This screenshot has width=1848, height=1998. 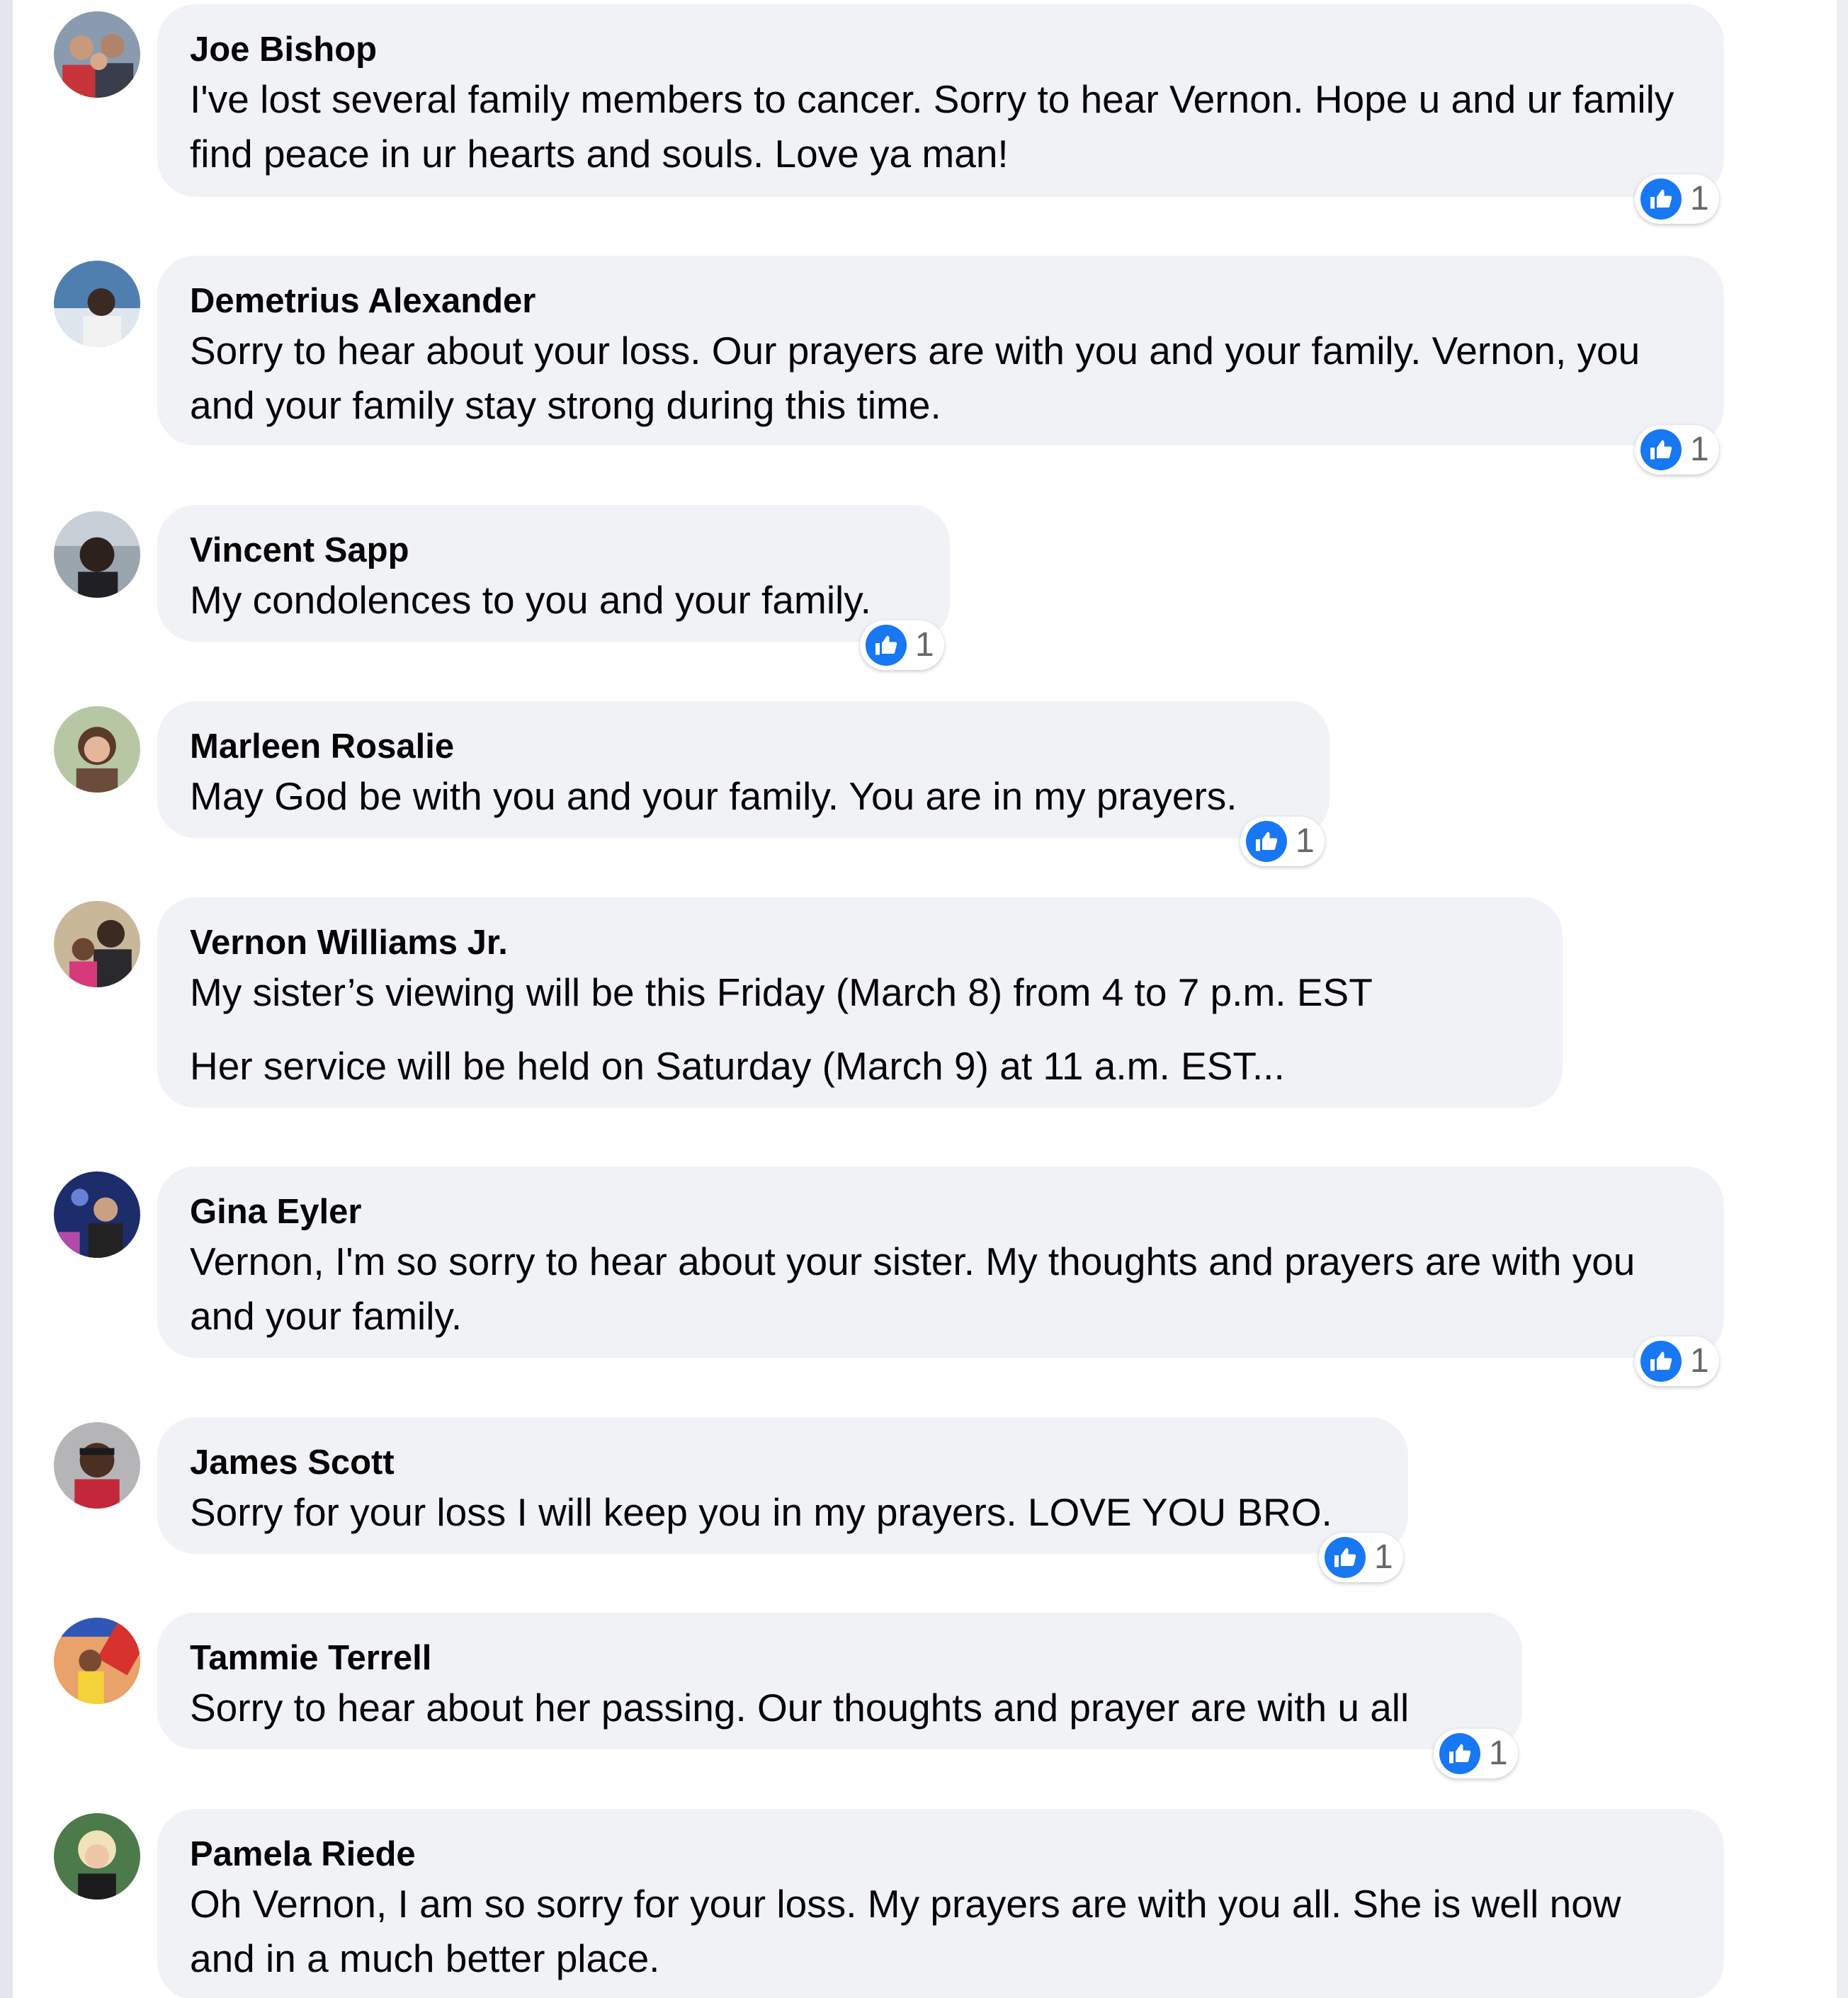 I want to click on comment-text: My condolences to you and your family., so click(x=531, y=600).